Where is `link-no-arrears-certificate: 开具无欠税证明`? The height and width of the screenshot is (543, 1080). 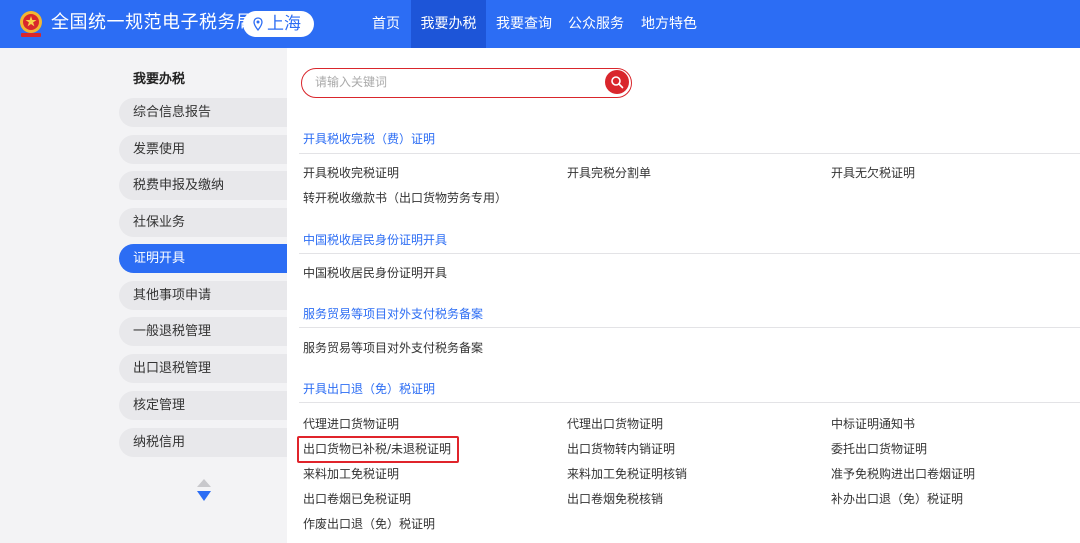
link-no-arrears-certificate: 开具无欠税证明 is located at coordinates (873, 173).